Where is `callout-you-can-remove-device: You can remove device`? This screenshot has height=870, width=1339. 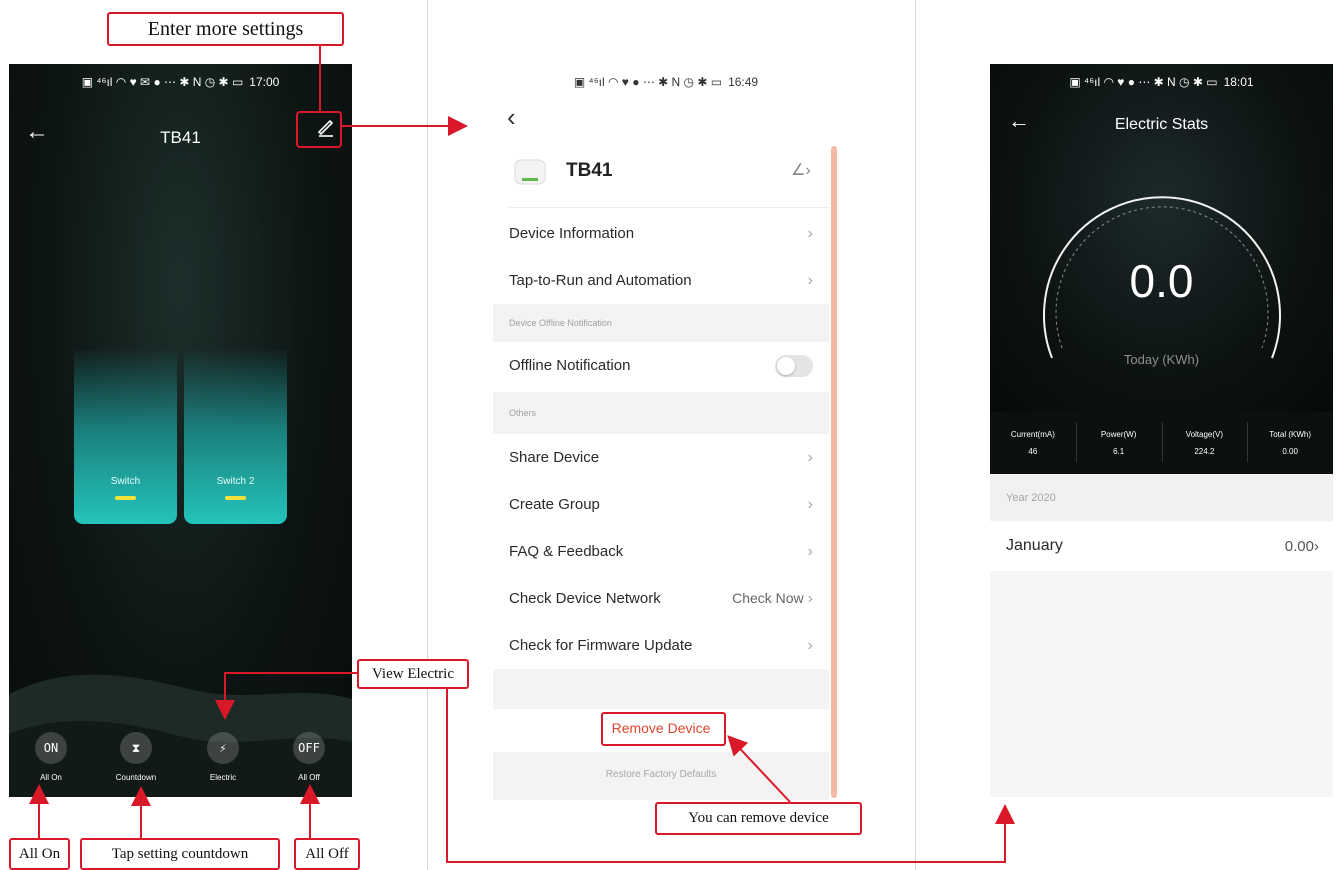
callout-you-can-remove-device: You can remove device is located at coordinates (758, 818).